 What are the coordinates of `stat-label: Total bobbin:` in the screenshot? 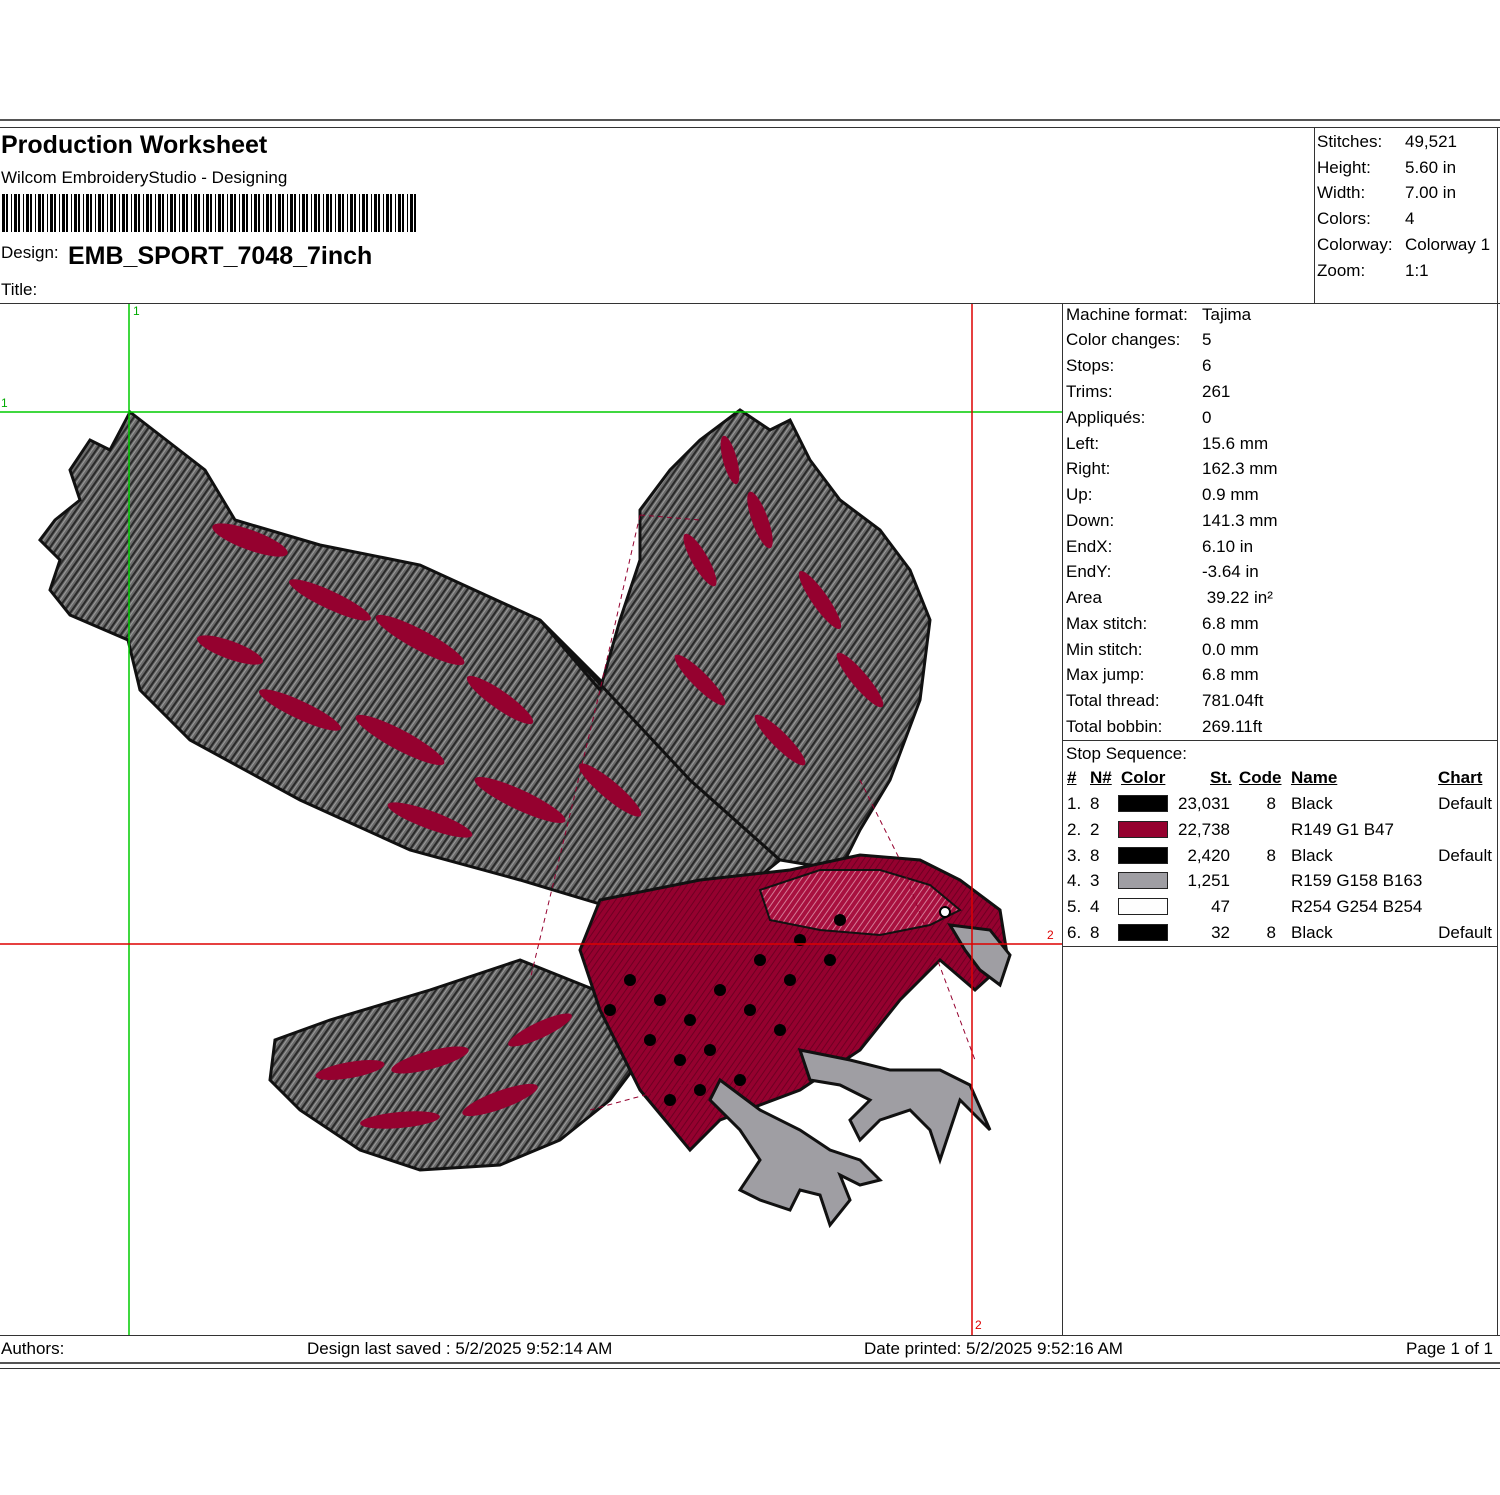 It's located at (1114, 726).